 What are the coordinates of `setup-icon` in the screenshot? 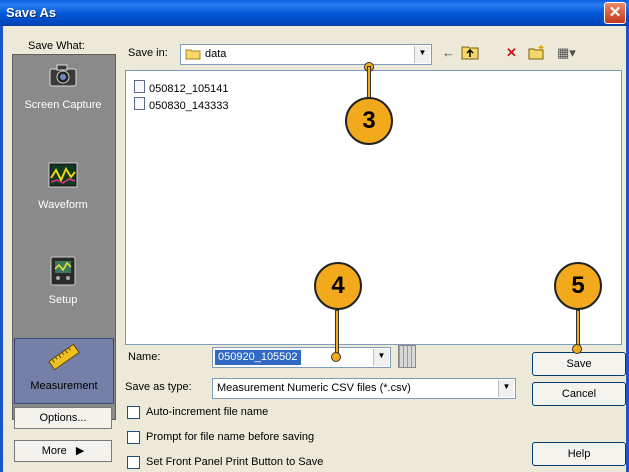 It's located at (63, 271).